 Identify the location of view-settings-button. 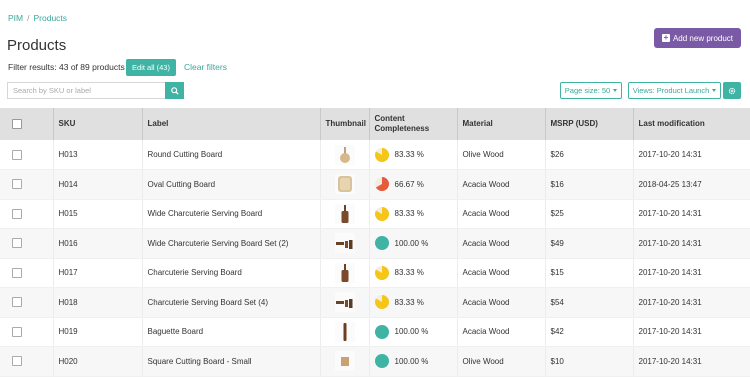
(732, 90).